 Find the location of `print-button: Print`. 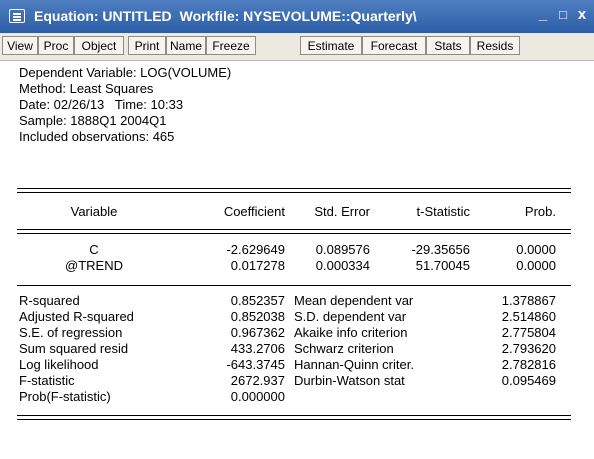

print-button: Print is located at coordinates (147, 45).